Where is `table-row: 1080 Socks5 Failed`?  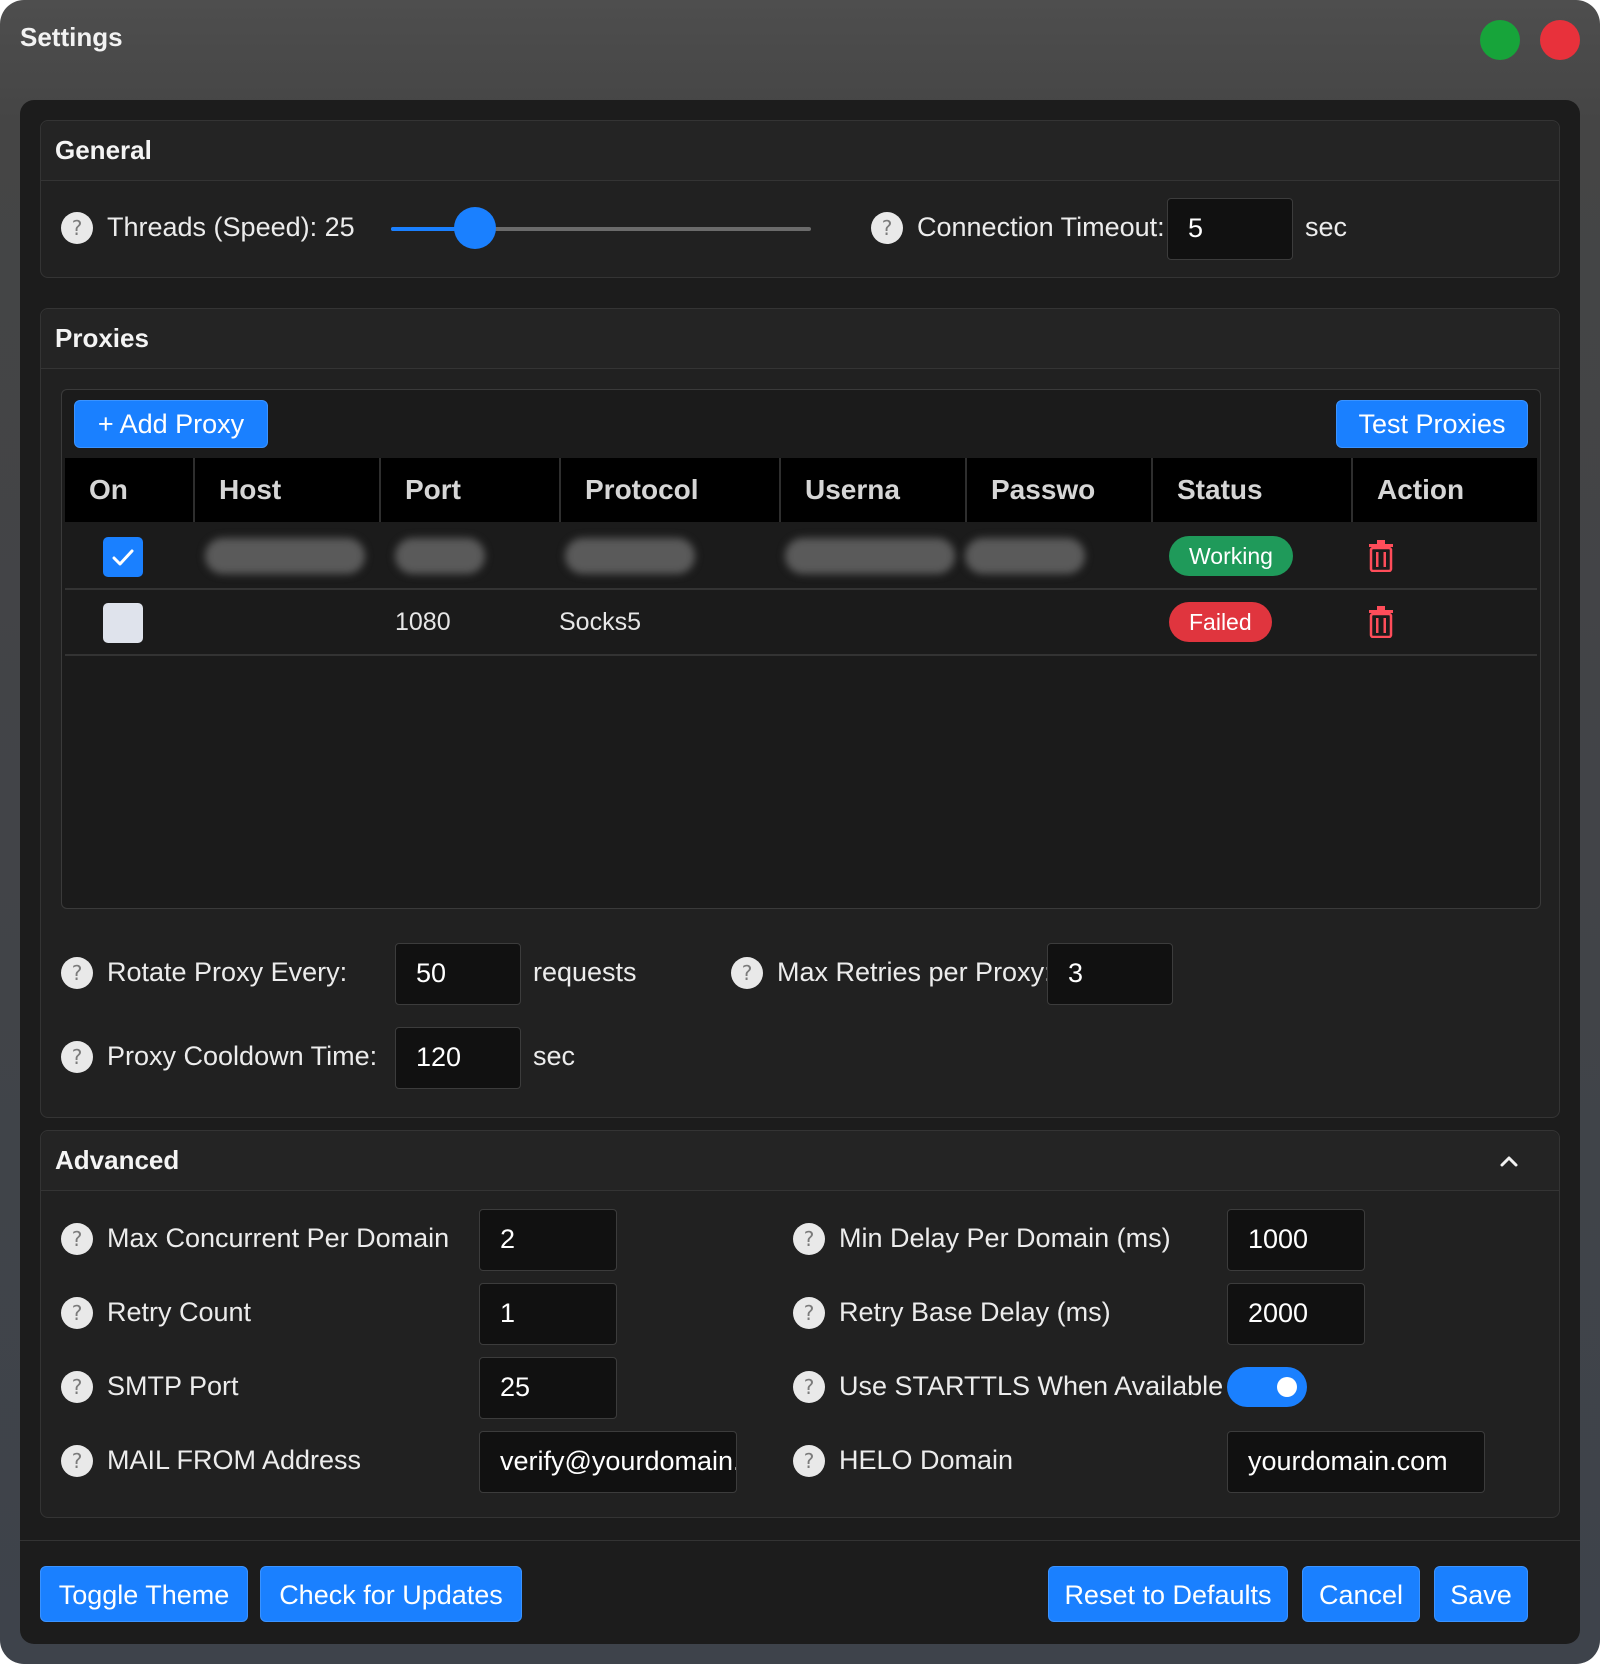
table-row: 1080 Socks5 Failed is located at coordinates (801, 623).